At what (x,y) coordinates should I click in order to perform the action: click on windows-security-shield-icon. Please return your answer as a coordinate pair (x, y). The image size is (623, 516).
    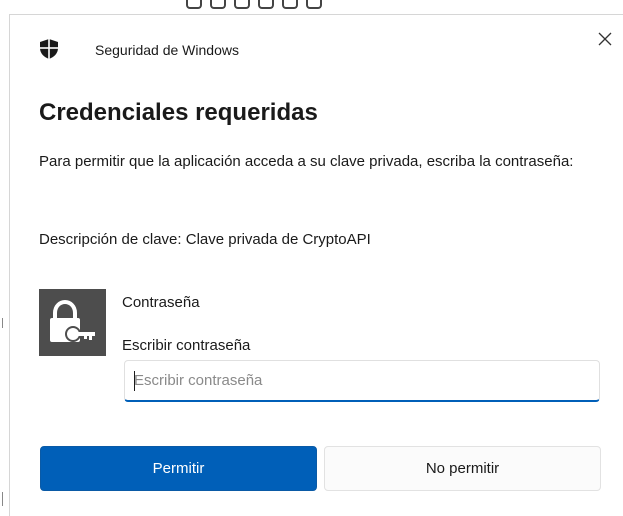
    Looking at the image, I should click on (49, 49).